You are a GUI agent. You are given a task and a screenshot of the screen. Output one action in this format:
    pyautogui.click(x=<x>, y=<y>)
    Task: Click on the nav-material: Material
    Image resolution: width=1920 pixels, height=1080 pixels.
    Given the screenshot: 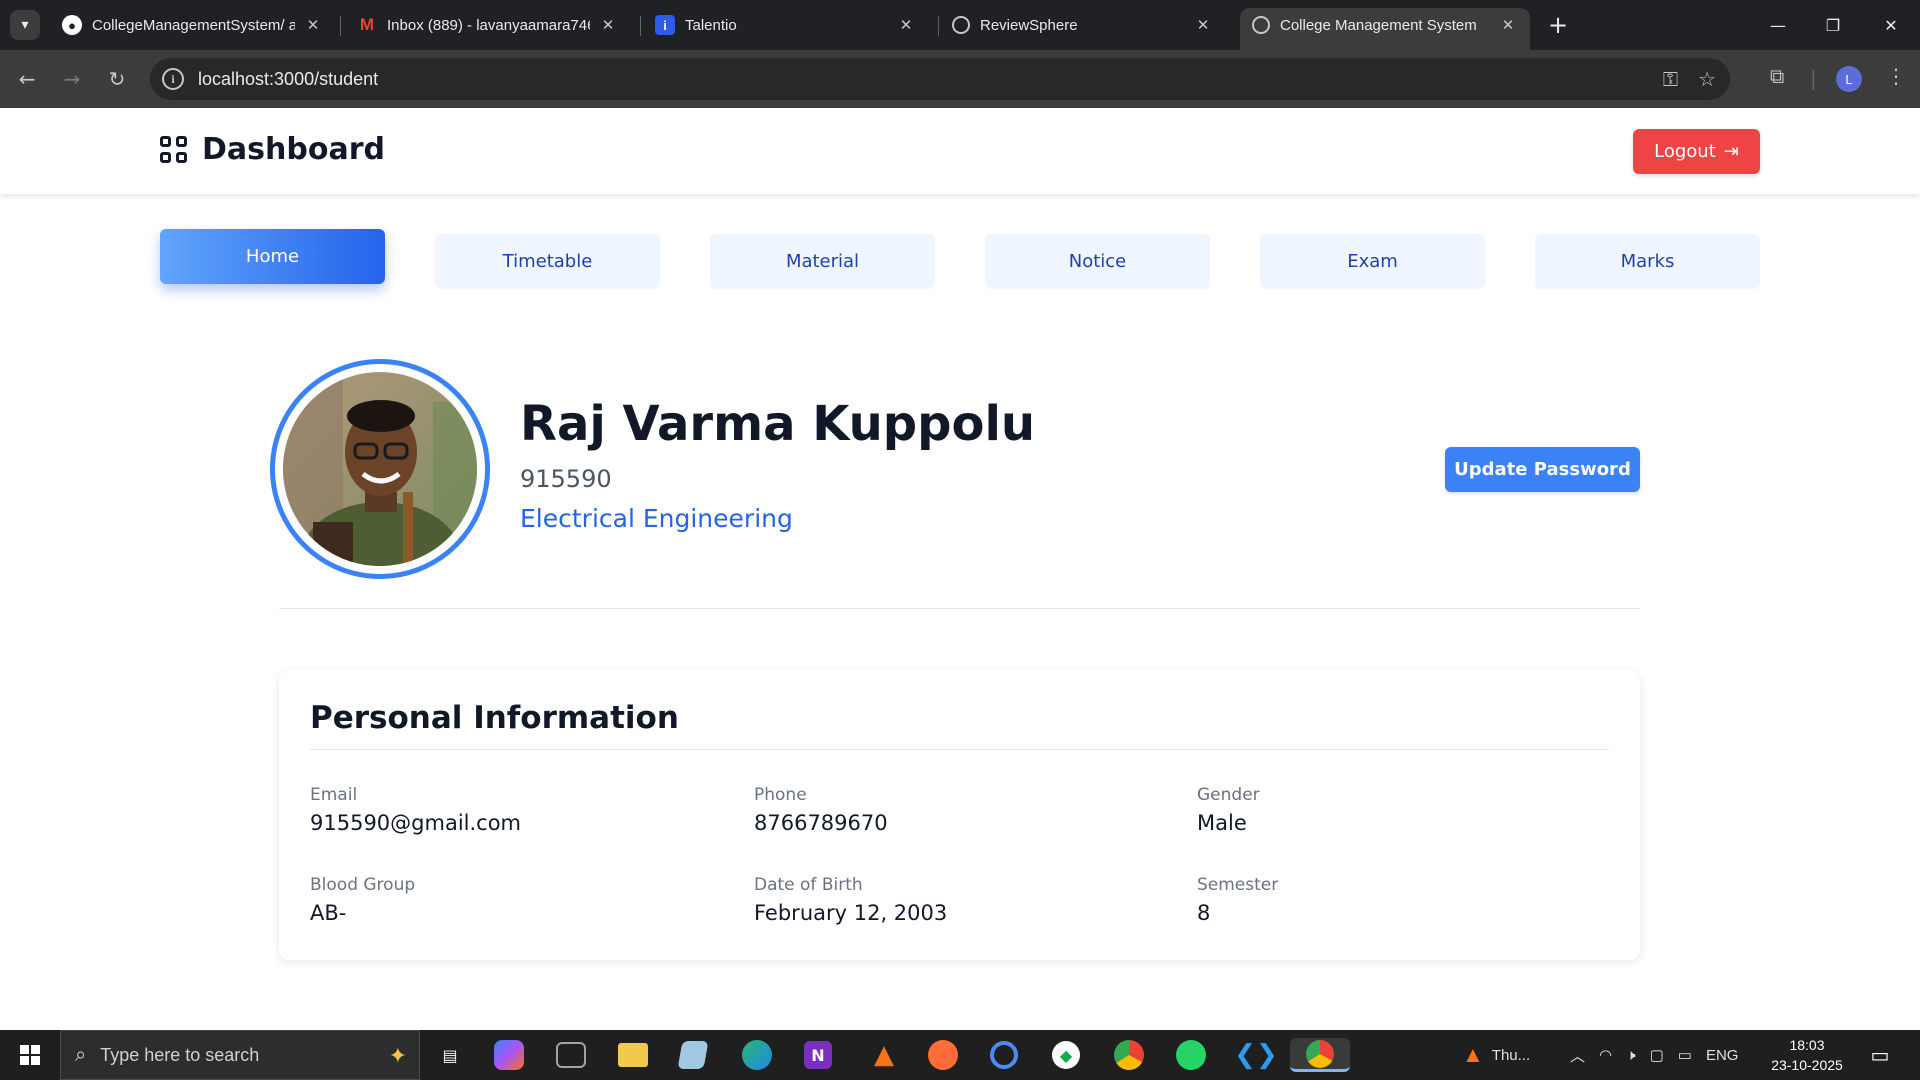 What is the action you would take?
    pyautogui.click(x=822, y=261)
    